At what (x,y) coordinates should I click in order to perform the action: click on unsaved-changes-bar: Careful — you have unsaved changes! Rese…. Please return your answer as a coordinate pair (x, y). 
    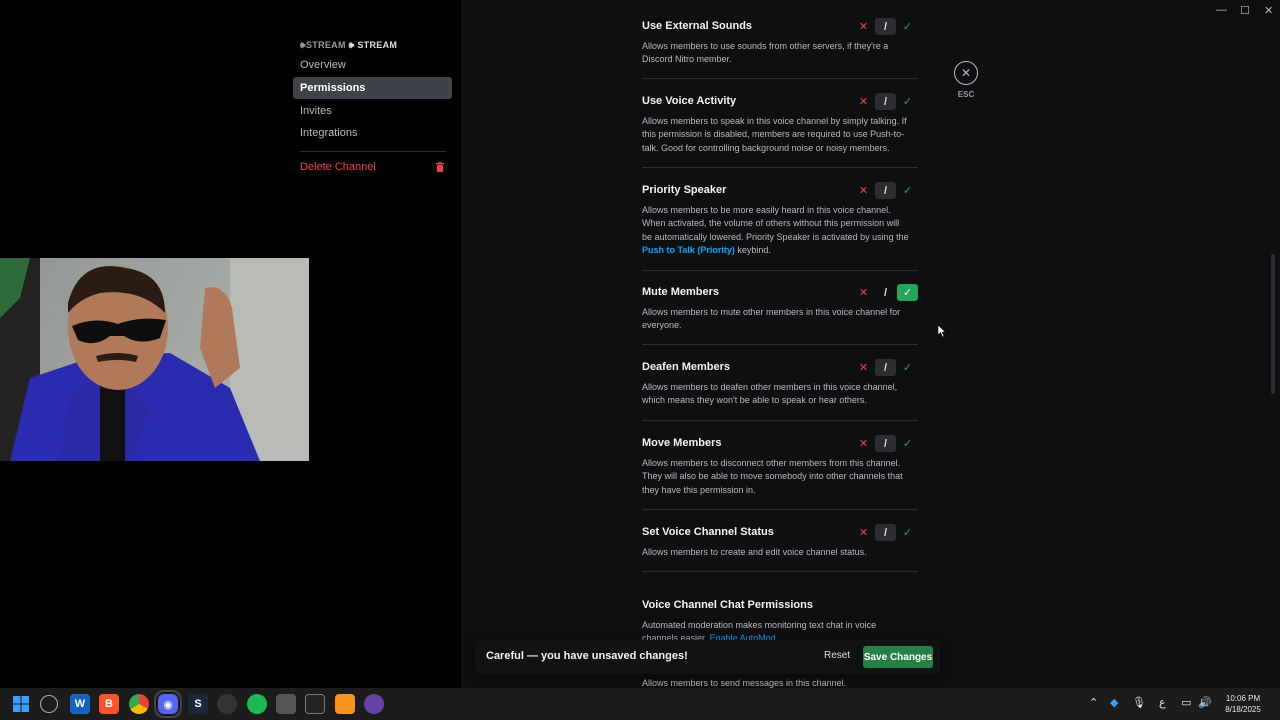
    Looking at the image, I should click on (707, 657).